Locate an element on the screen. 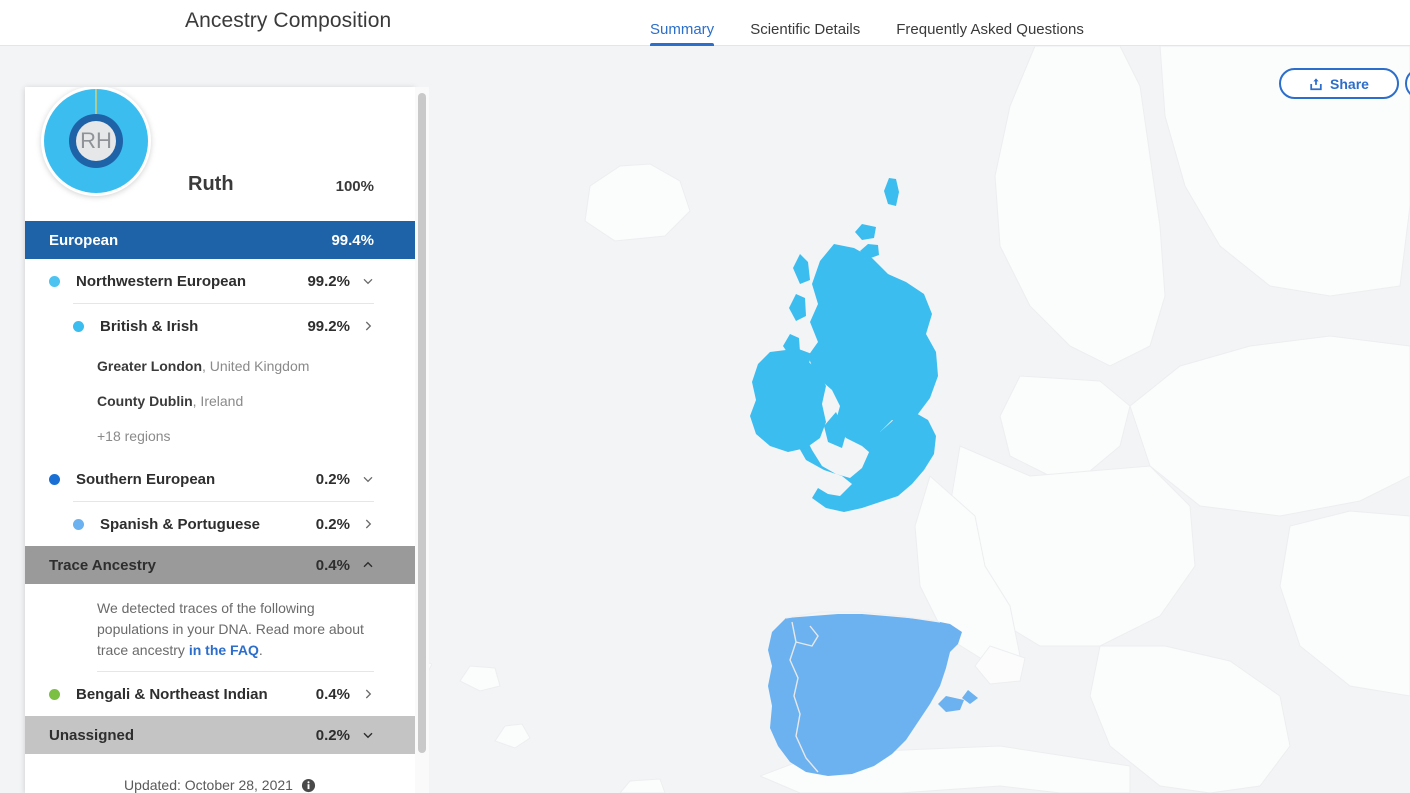 Image resolution: width=1410 pixels, height=793 pixels. row-bengali-and-northeast-indian-label: Bengali & Northeast Indian is located at coordinates (172, 694).